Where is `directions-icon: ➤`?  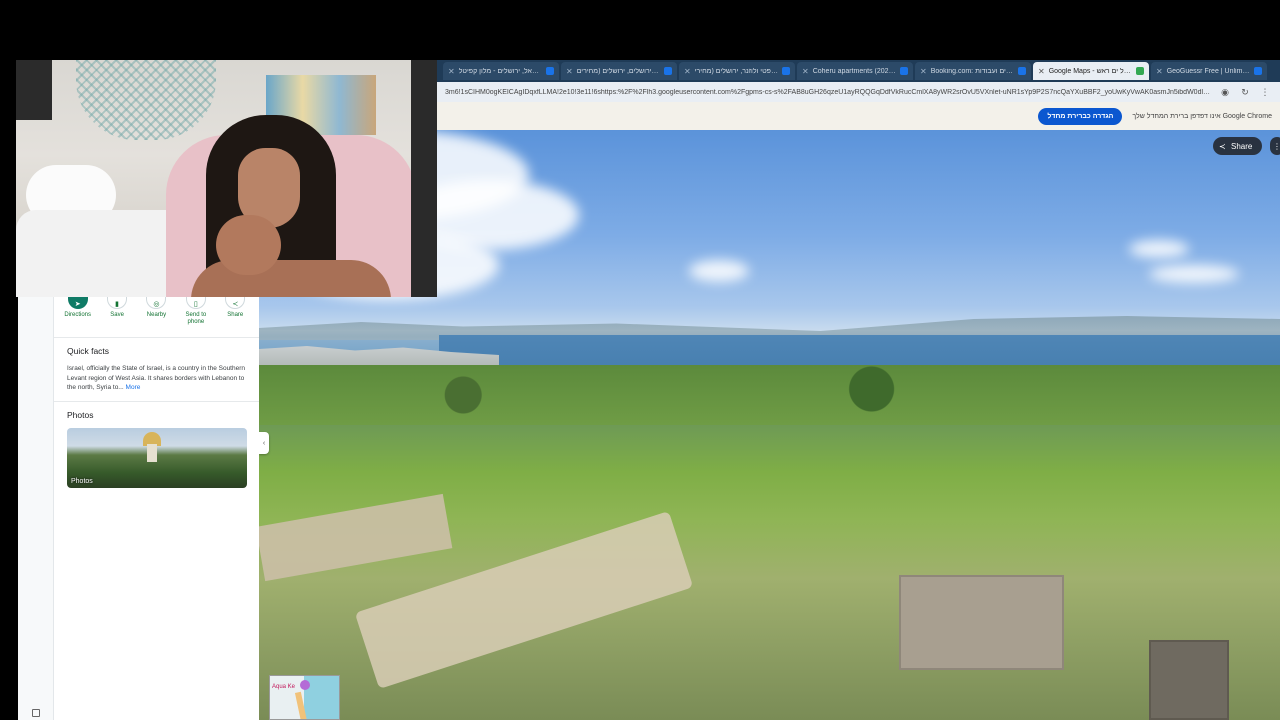
directions-icon: ➤ is located at coordinates (77, 303).